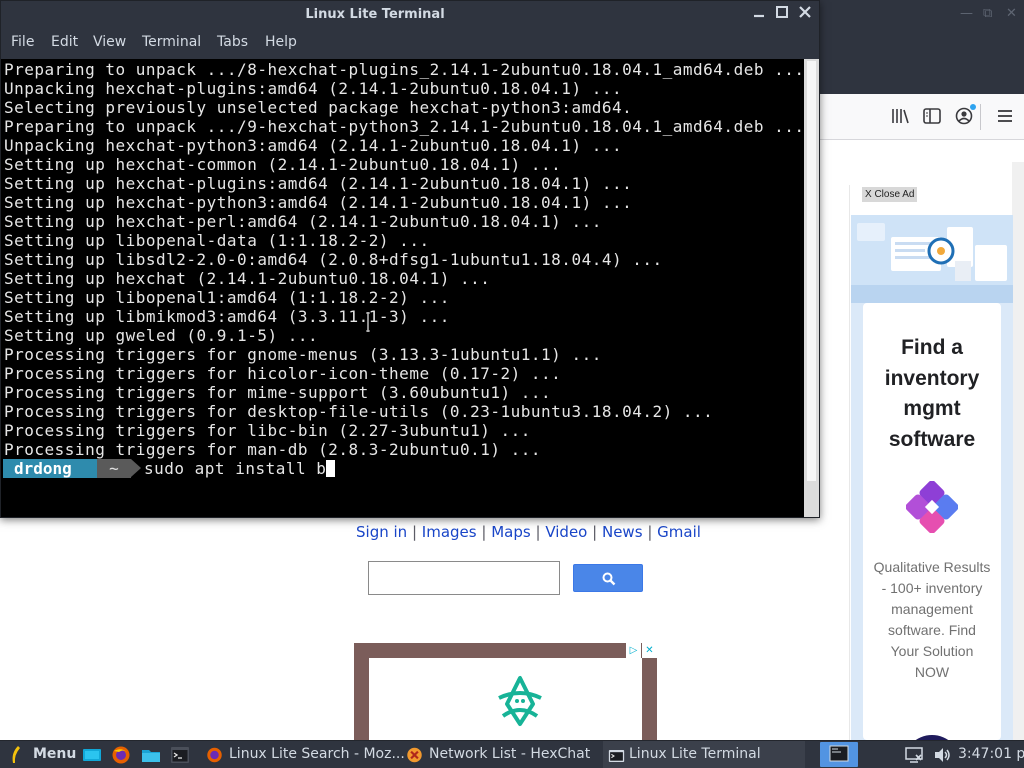 This screenshot has width=1024, height=768. Describe the element at coordinates (991, 754) in the screenshot. I see `clock: 3:47:01 pm` at that location.